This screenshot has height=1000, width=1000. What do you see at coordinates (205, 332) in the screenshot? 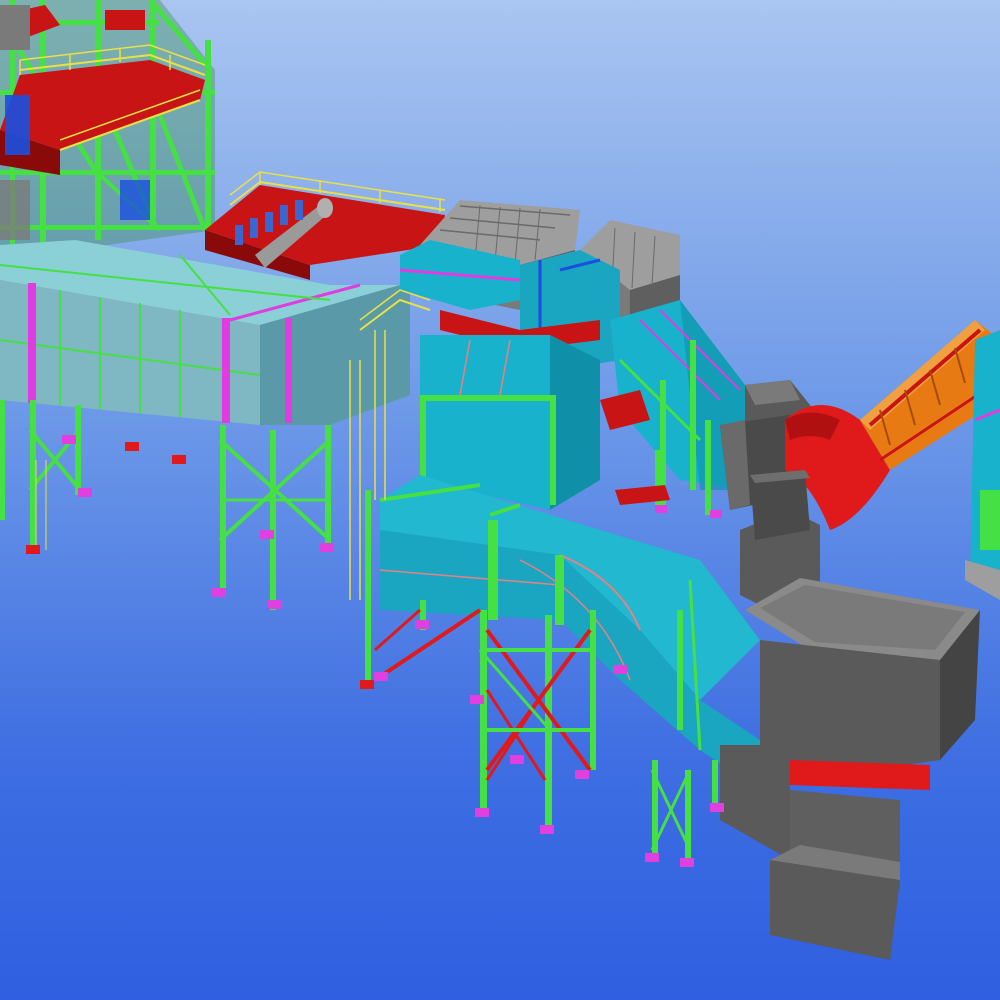
I see `horizontal-duct-left` at bounding box center [205, 332].